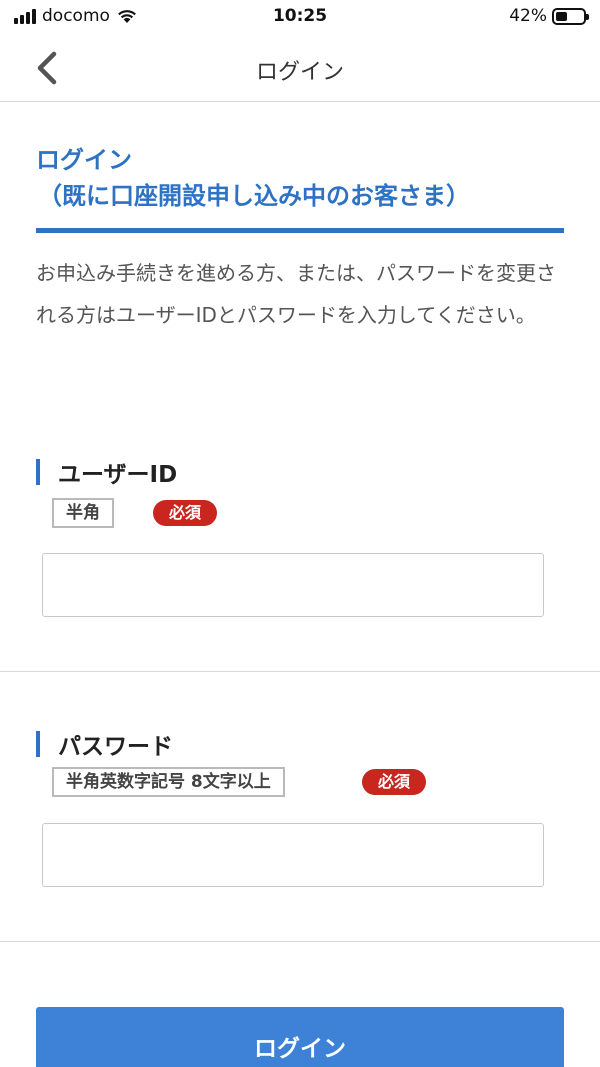 The height and width of the screenshot is (1067, 600). What do you see at coordinates (300, 178) in the screenshot?
I see `page-title: ログイン （既に口座開設申し込み中のお客さま）` at bounding box center [300, 178].